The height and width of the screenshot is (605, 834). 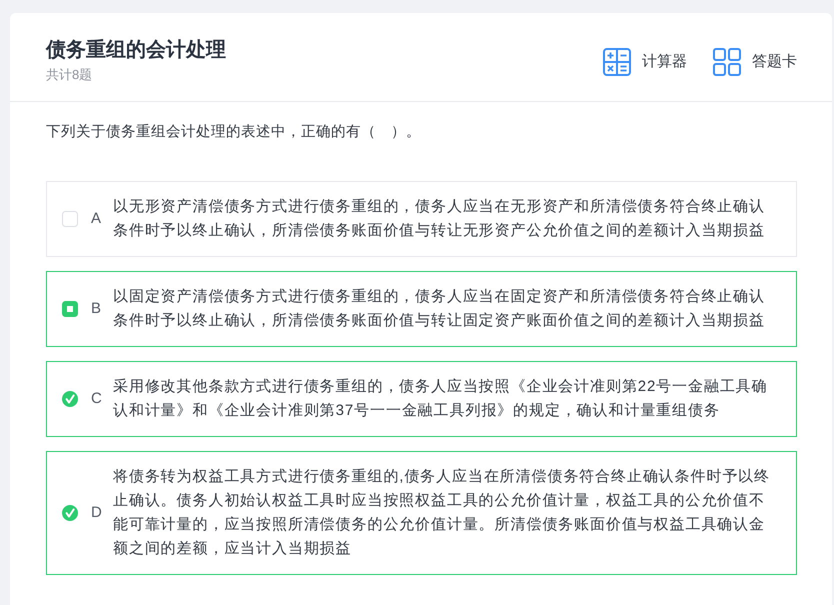 I want to click on option-text: 采用修改其他条款方式进行债务重组的，债务人应当按照《企业会计准则第22号一金融工具确认和计量》和《企业会计准则第37号一一金融工具列报》的规定，确认和计量重组债务, so click(x=440, y=399).